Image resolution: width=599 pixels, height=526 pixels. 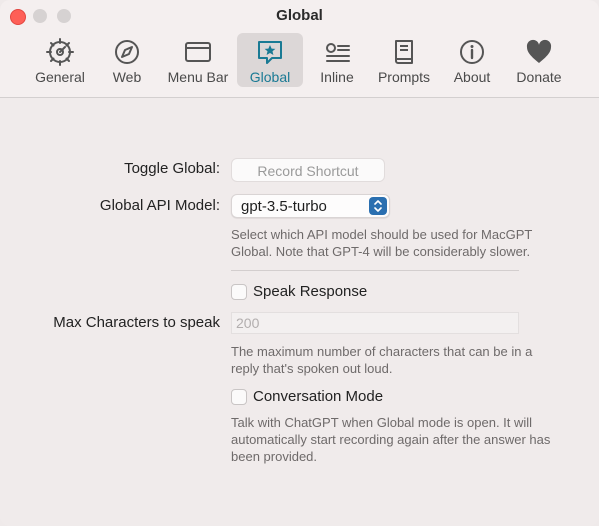 I want to click on book-icon, so click(x=404, y=52).